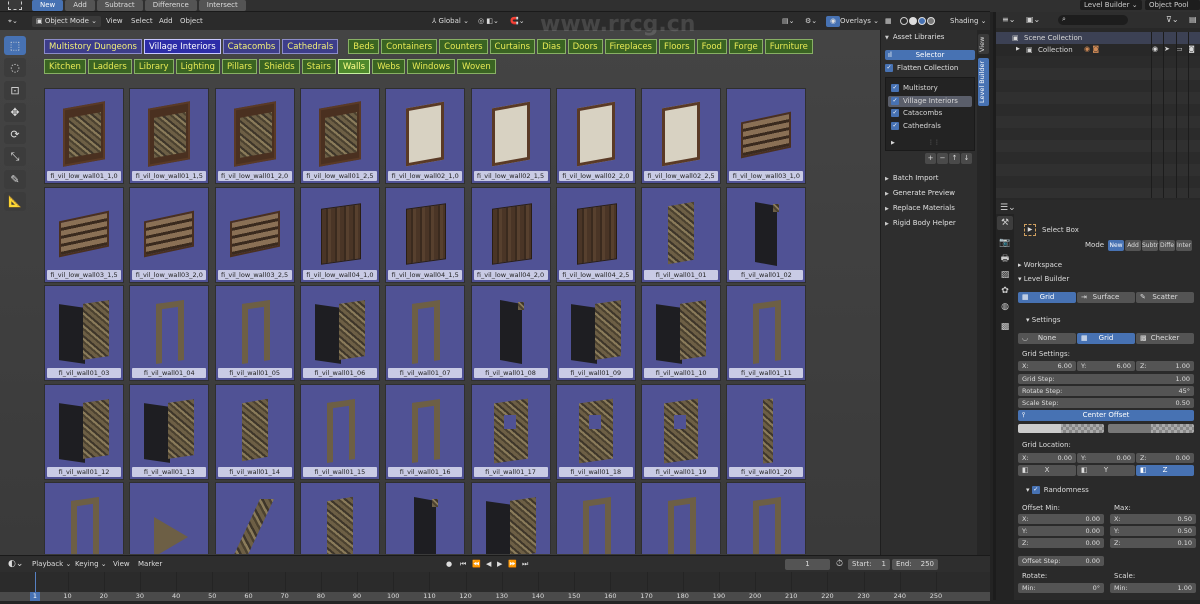 This screenshot has width=1200, height=604. What do you see at coordinates (930, 158) in the screenshot?
I see `add-item-button: +` at bounding box center [930, 158].